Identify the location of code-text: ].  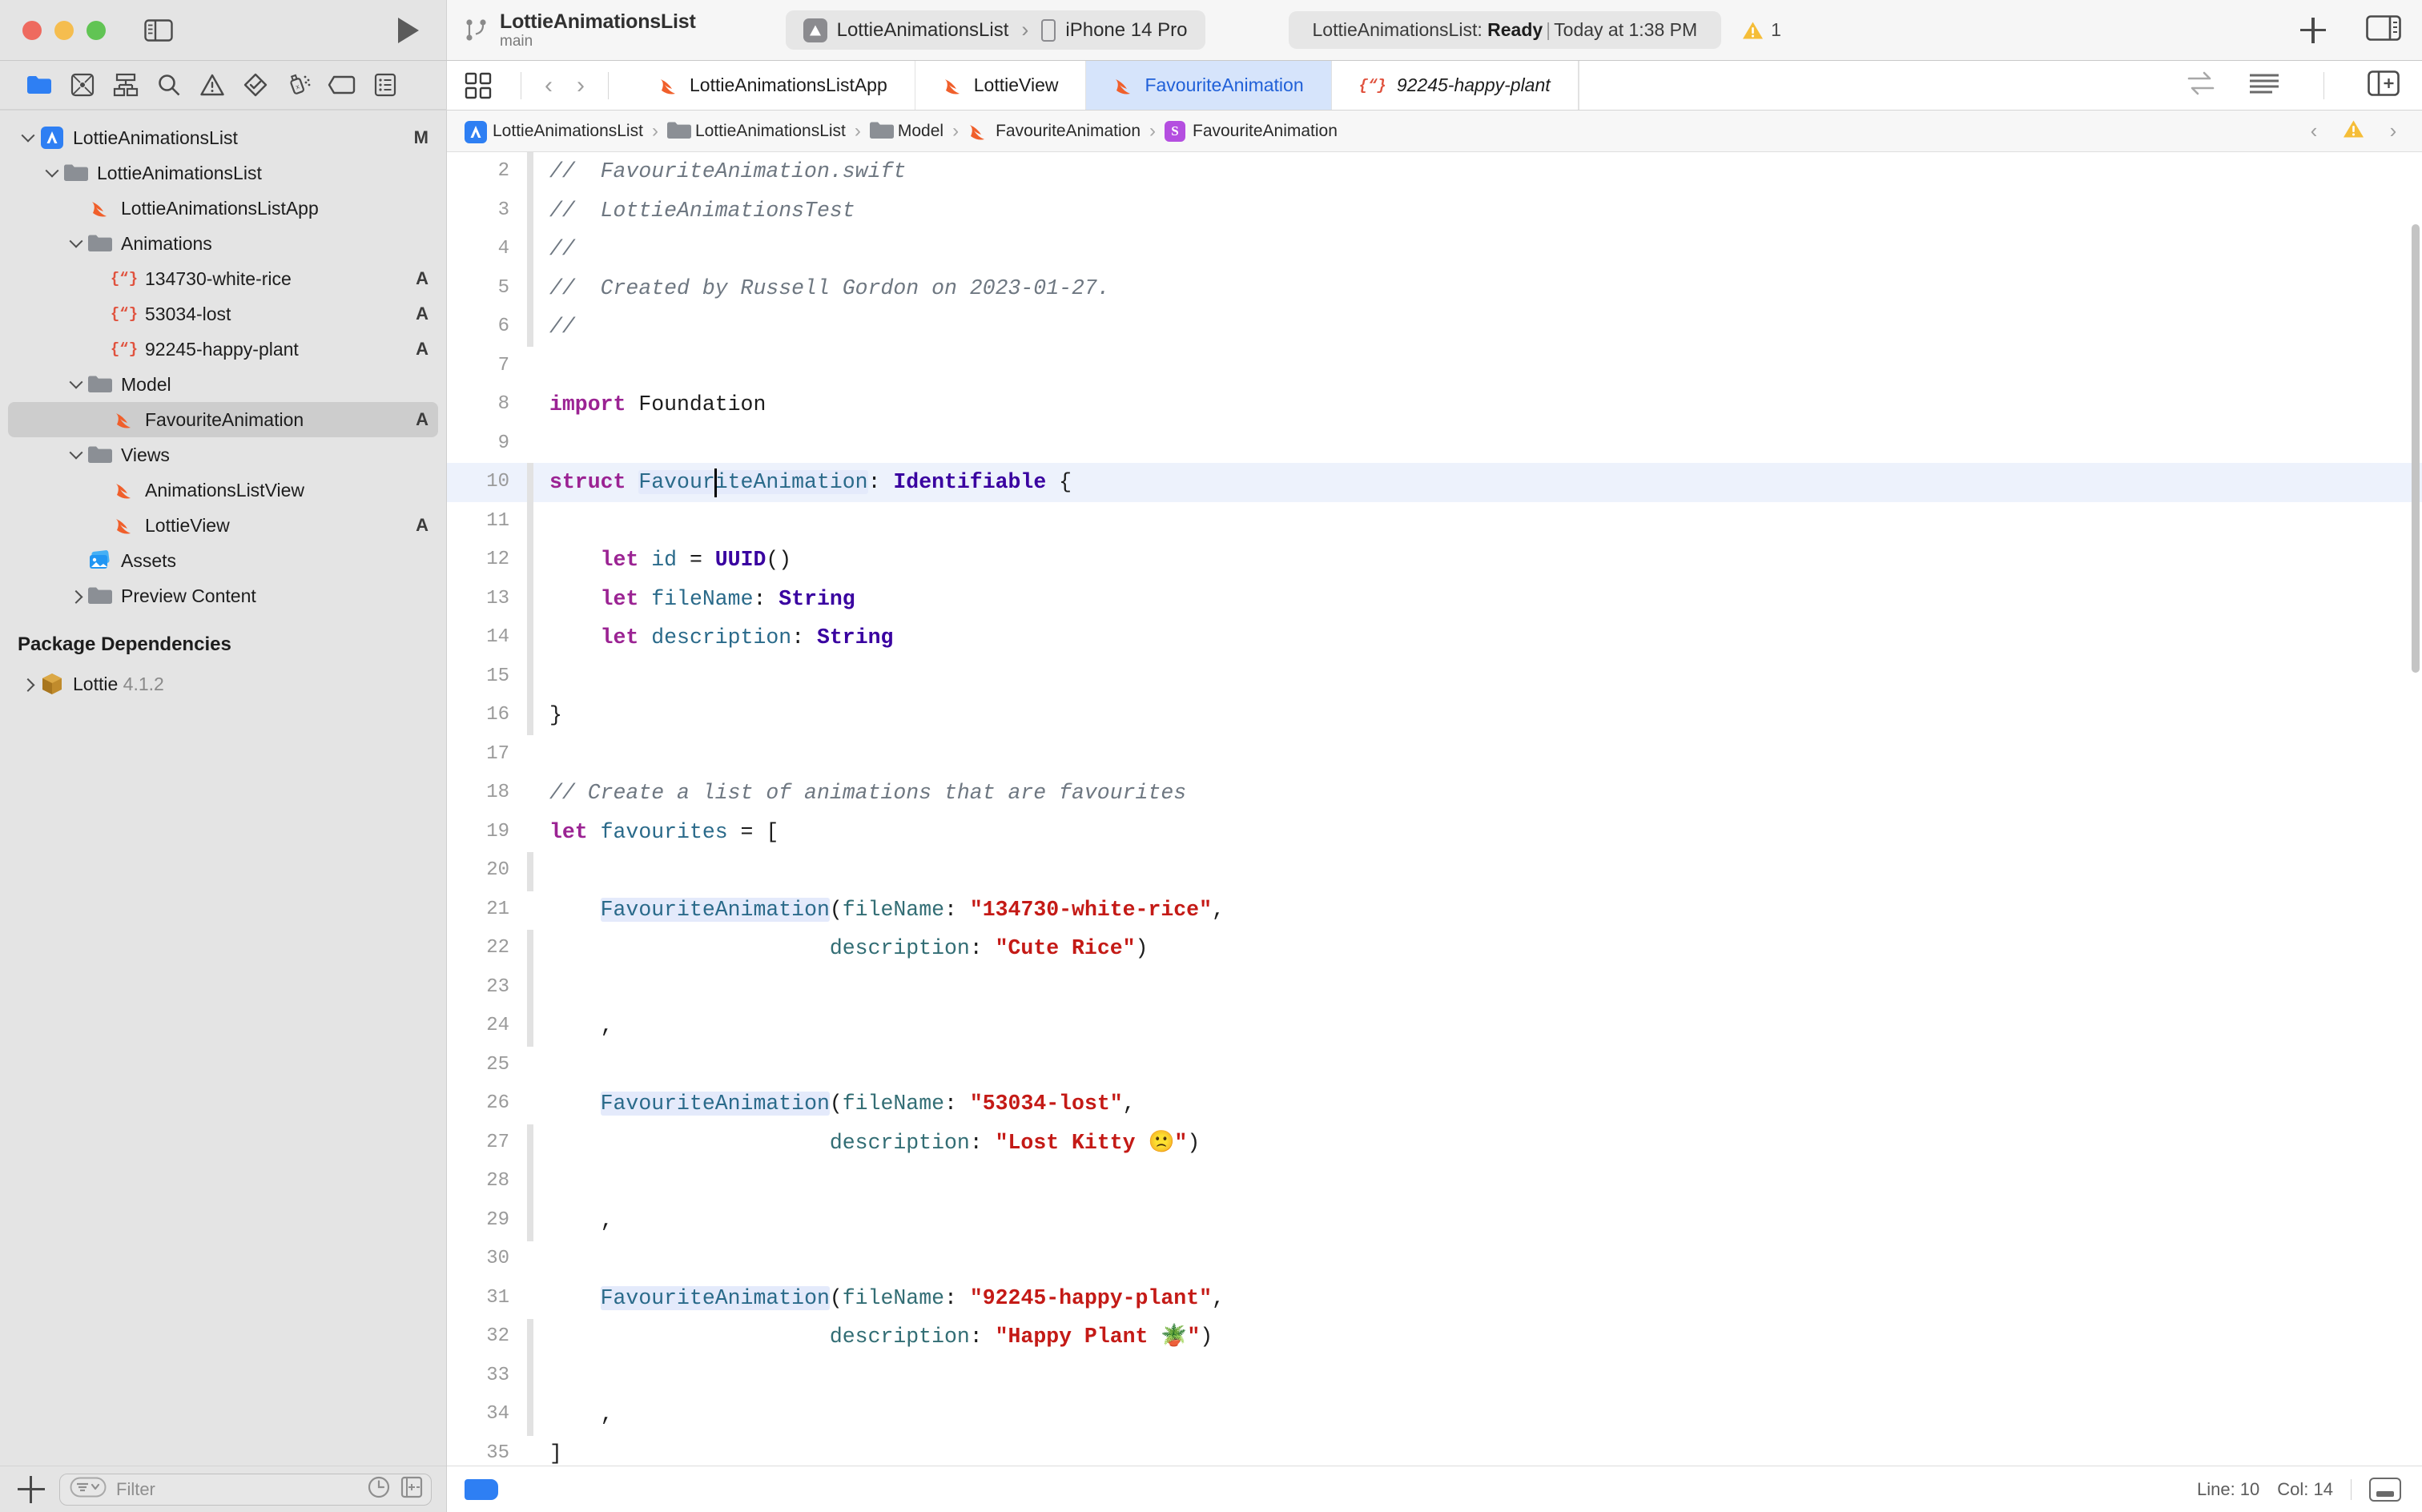
(544, 1450).